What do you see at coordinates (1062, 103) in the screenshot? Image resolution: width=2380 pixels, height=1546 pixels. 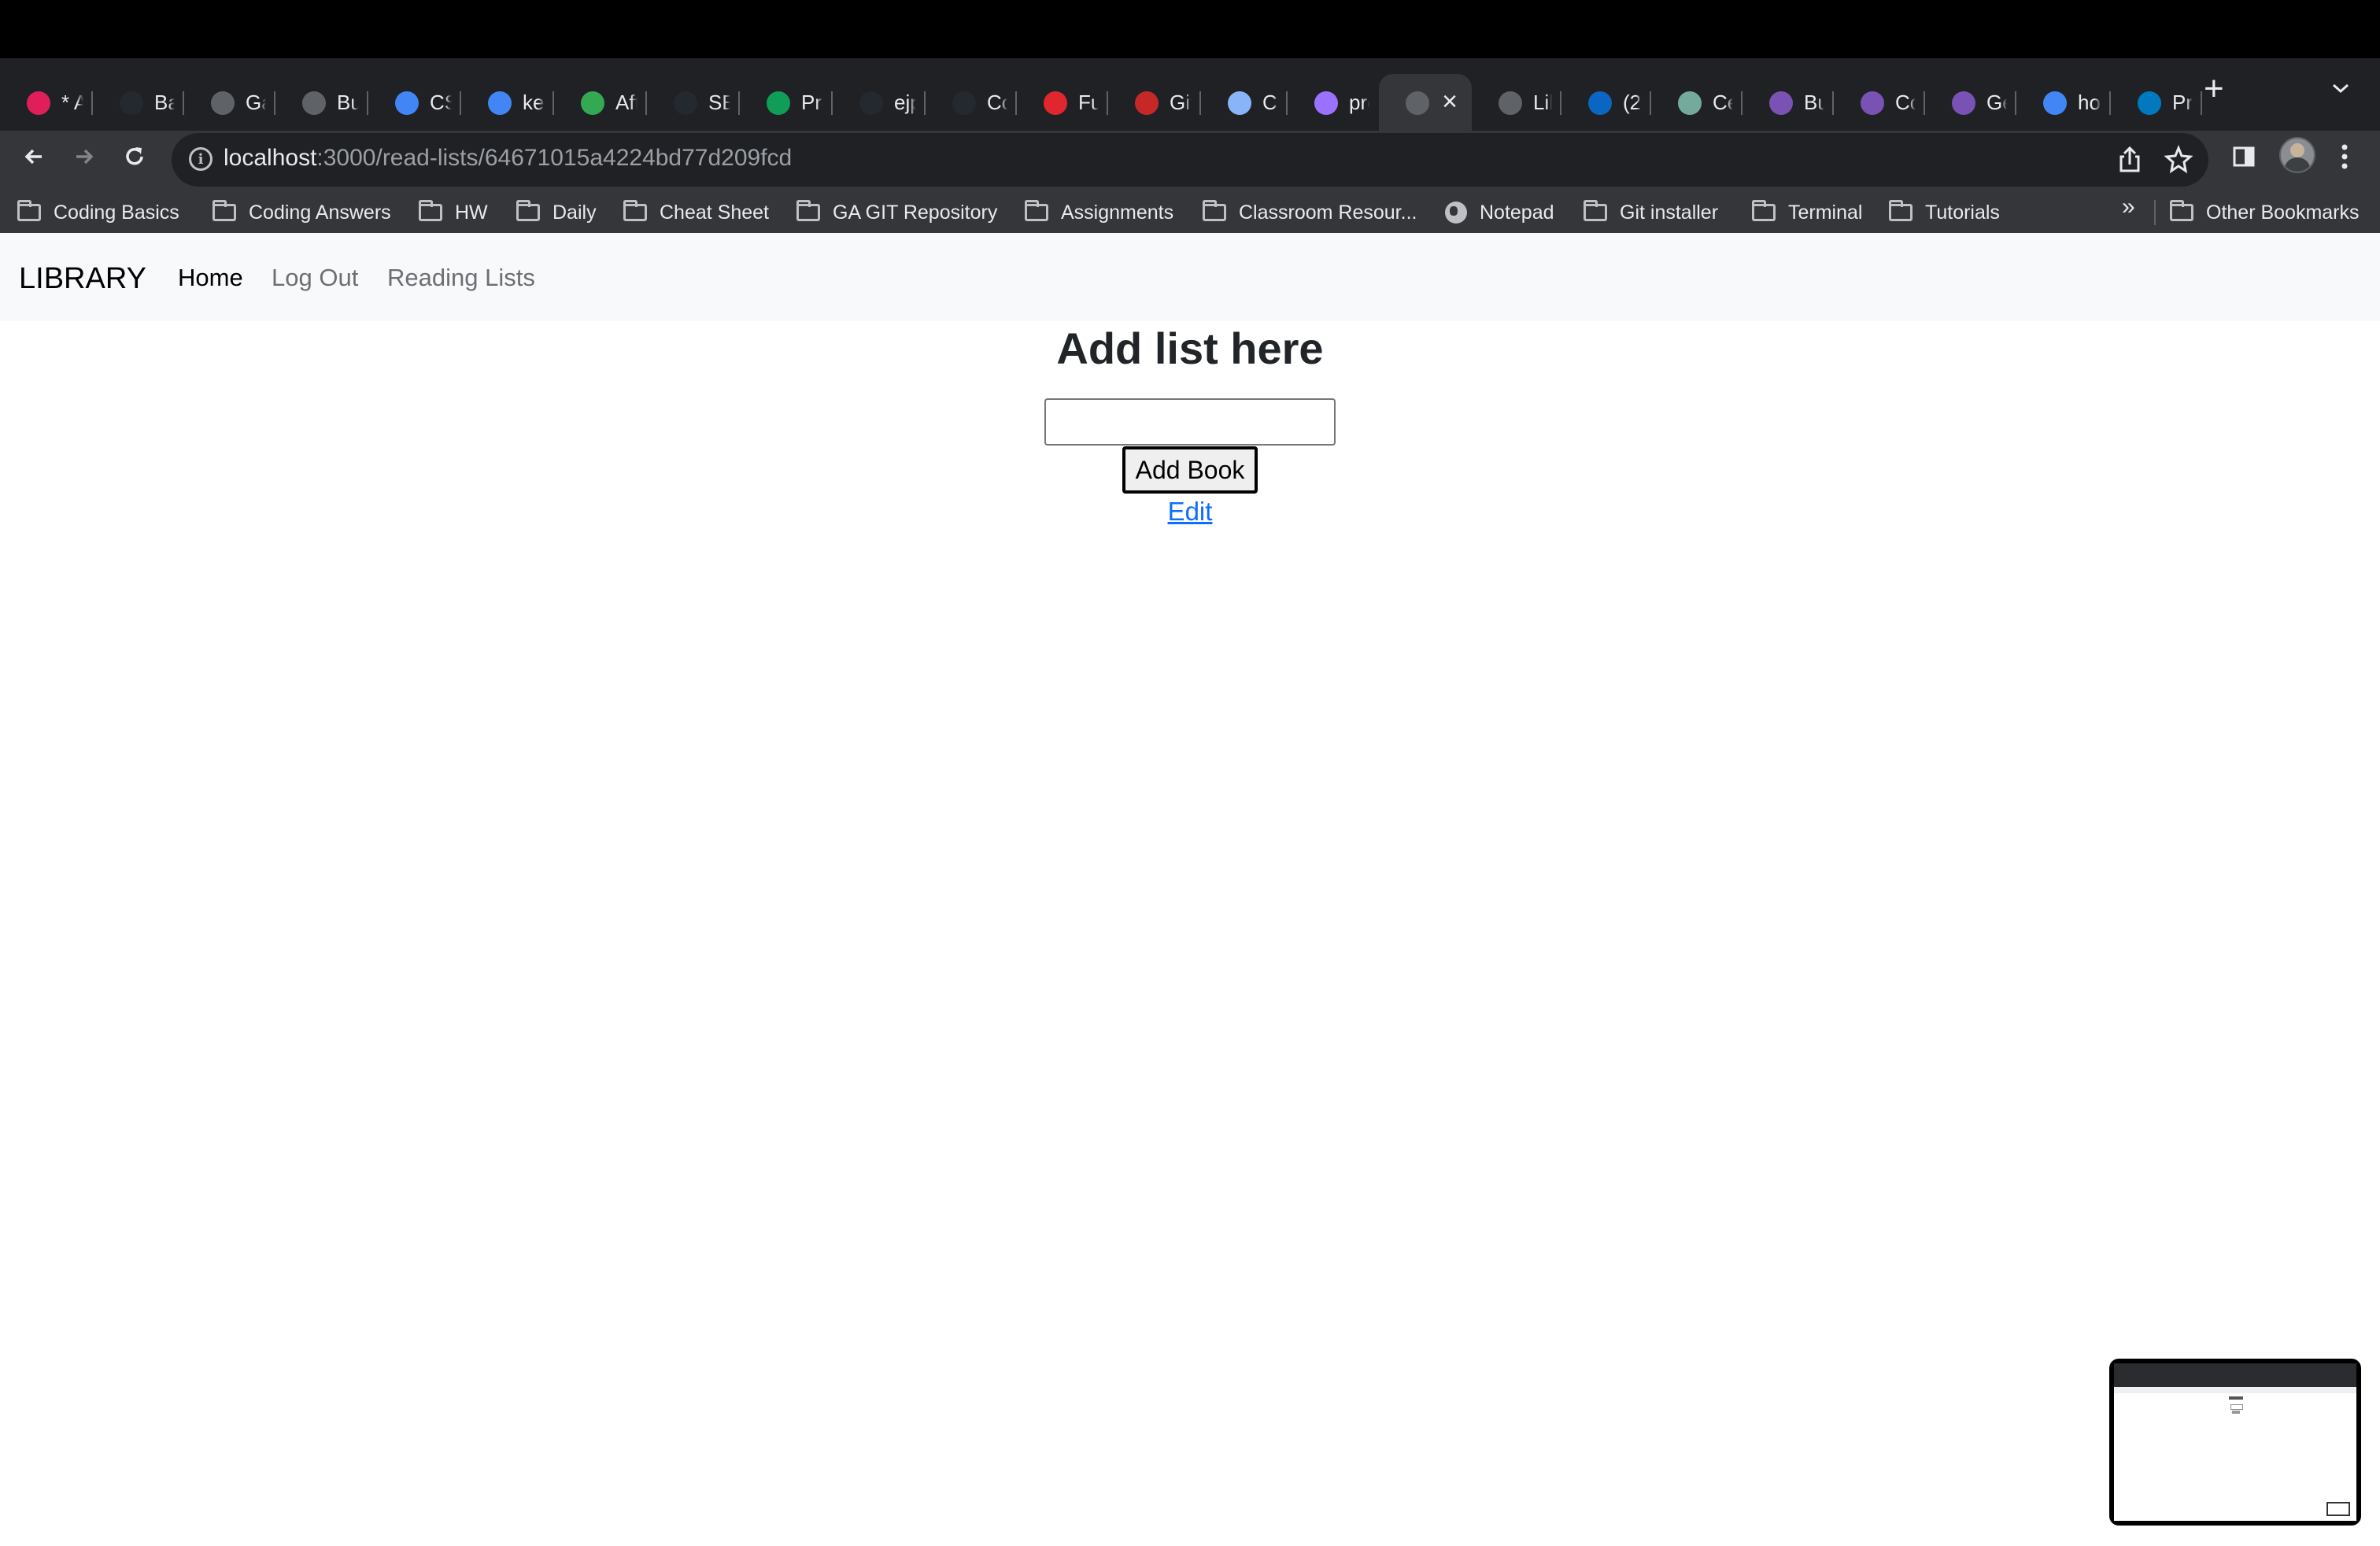 I see `browser-tab: Full` at bounding box center [1062, 103].